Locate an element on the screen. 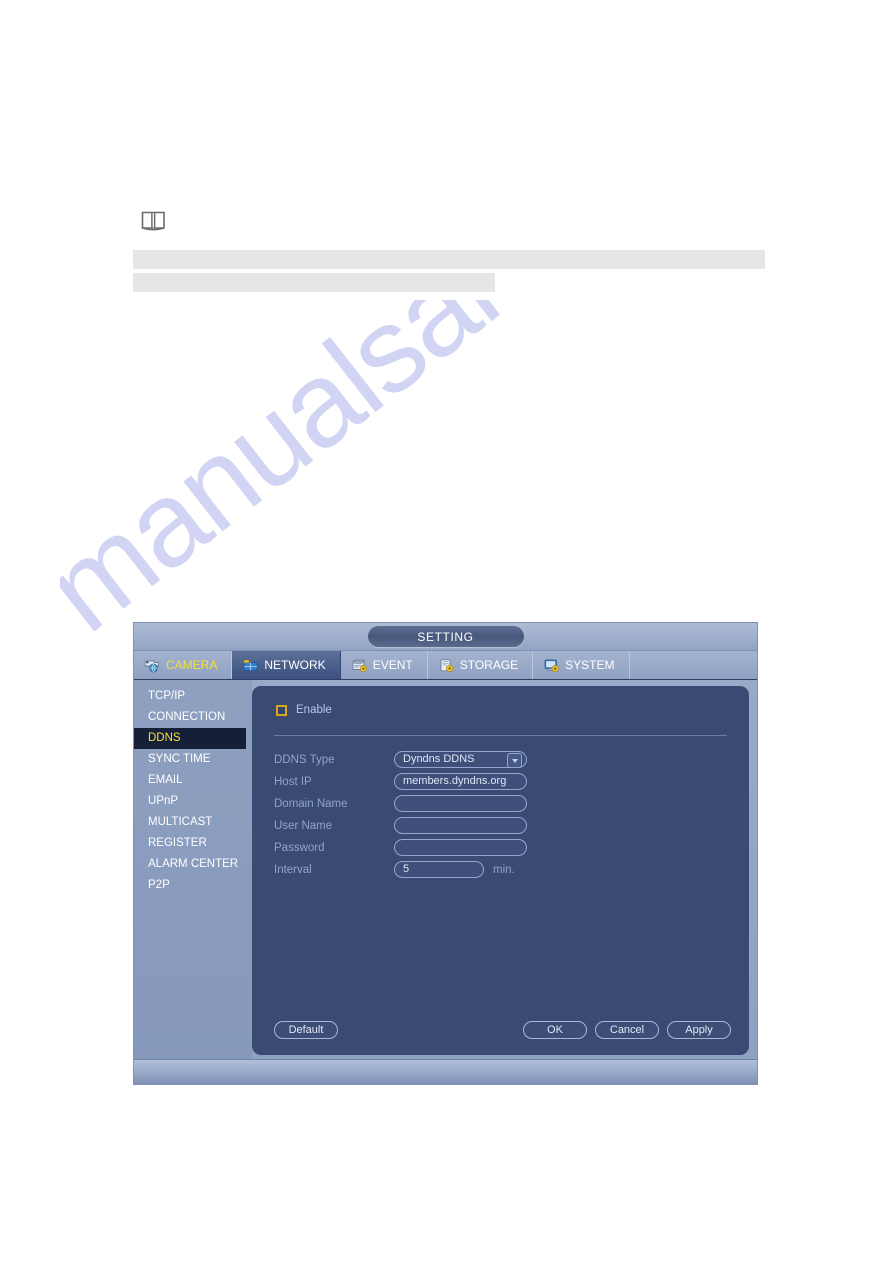 The width and height of the screenshot is (893, 1263). enable-row: Enable is located at coordinates (304, 710).